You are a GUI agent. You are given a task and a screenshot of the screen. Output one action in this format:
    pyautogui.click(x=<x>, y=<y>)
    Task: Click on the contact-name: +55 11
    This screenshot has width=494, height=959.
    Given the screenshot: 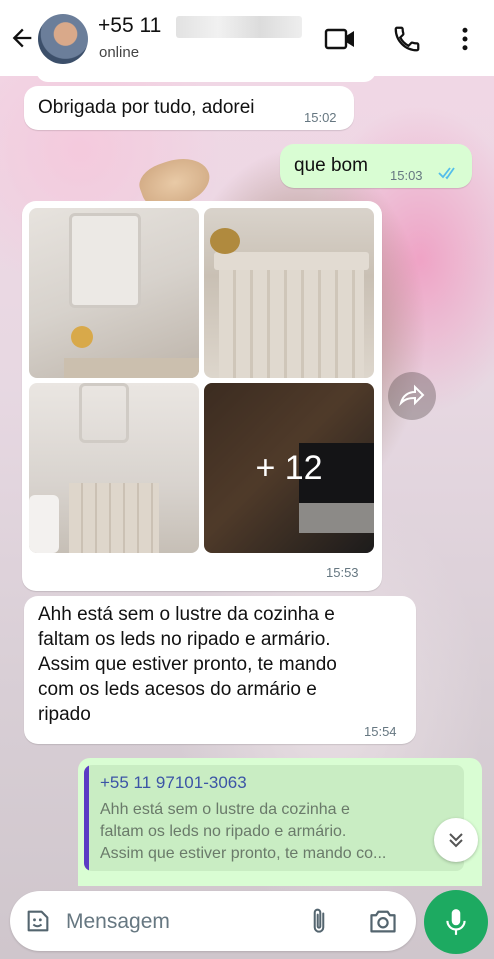 What is the action you would take?
    pyautogui.click(x=129, y=26)
    